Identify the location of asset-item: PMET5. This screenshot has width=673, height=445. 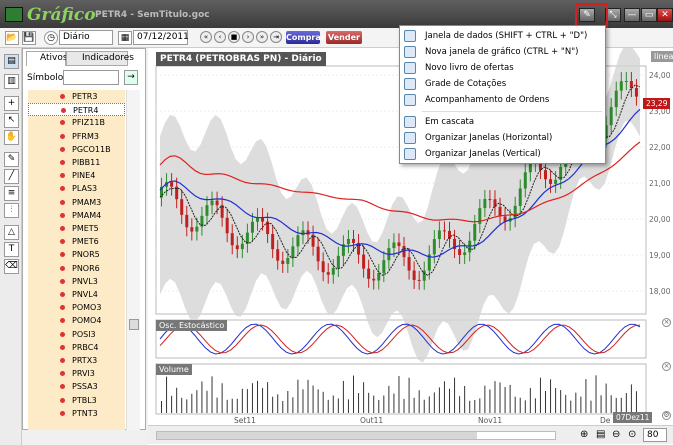
(76, 228).